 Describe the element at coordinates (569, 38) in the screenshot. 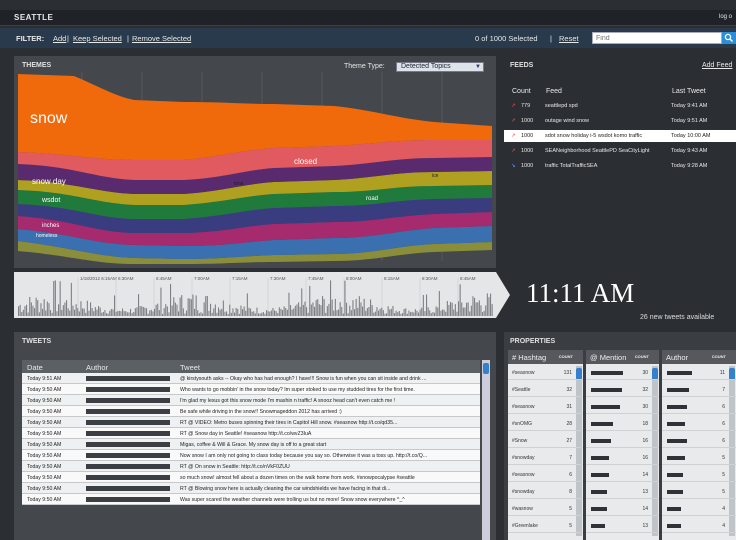

I see `reset-link: Reset` at that location.